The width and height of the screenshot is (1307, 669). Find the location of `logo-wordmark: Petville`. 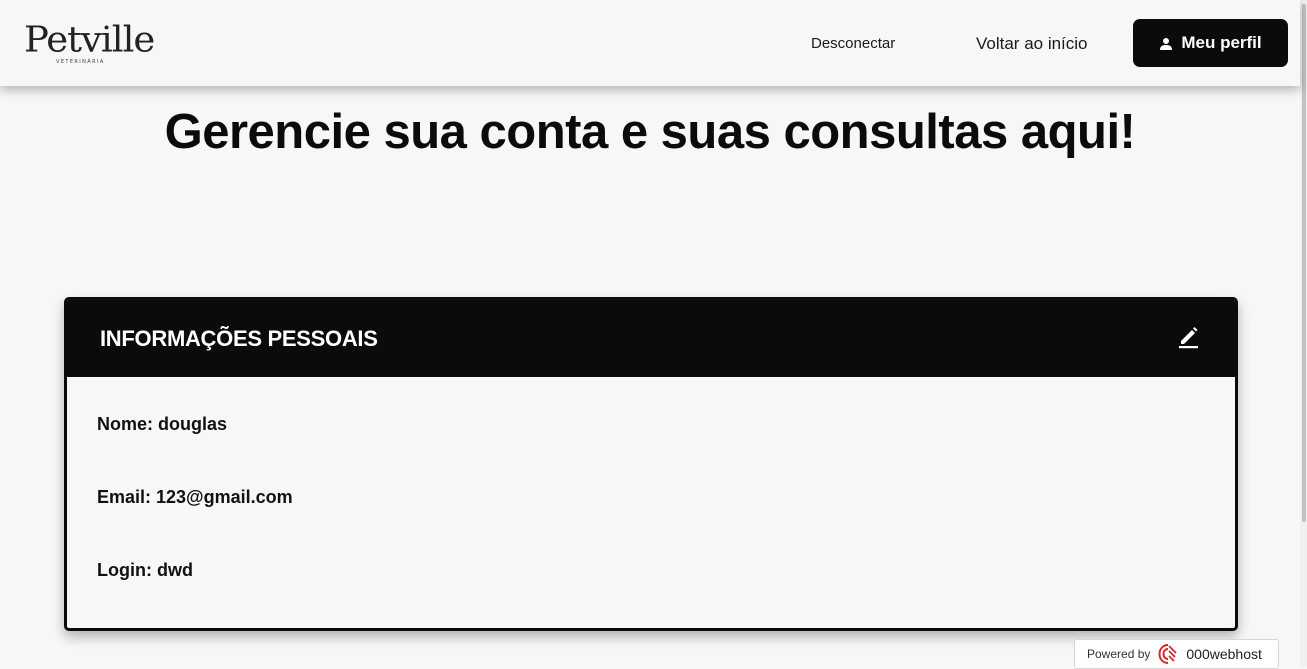

logo-wordmark: Petville is located at coordinates (89, 39).